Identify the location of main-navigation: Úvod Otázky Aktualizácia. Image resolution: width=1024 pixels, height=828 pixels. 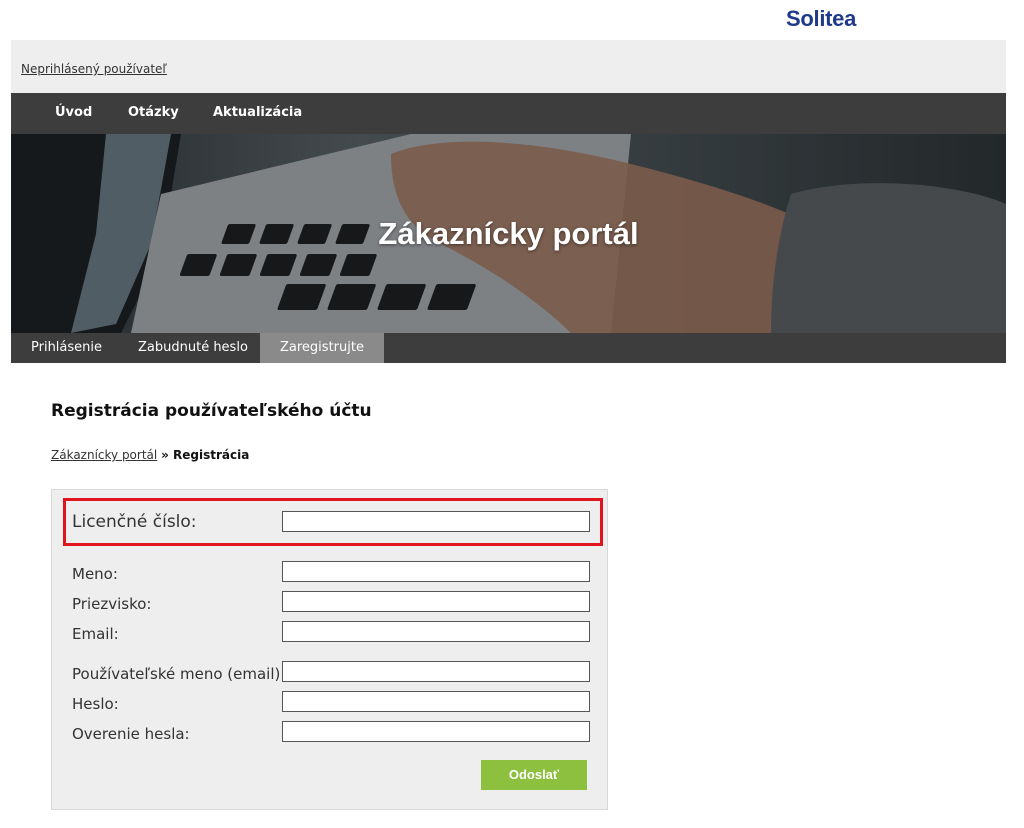
(508, 113).